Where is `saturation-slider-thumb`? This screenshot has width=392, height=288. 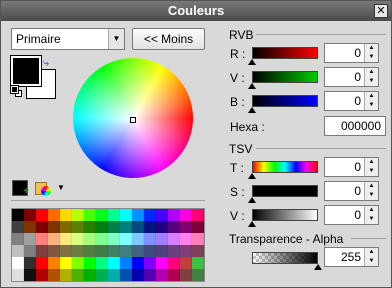 saturation-slider-thumb is located at coordinates (252, 200).